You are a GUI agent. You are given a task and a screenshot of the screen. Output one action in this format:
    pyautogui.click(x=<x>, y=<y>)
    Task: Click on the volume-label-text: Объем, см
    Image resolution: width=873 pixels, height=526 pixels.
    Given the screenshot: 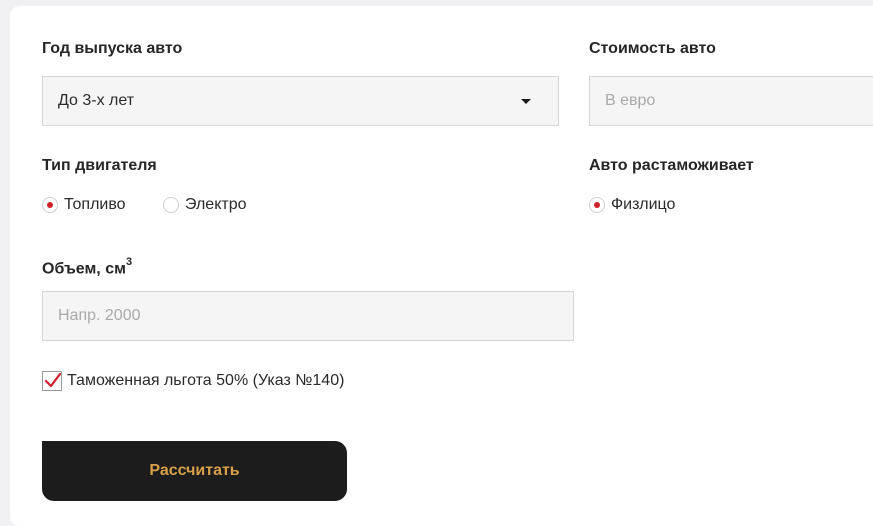 What is the action you would take?
    pyautogui.click(x=84, y=269)
    